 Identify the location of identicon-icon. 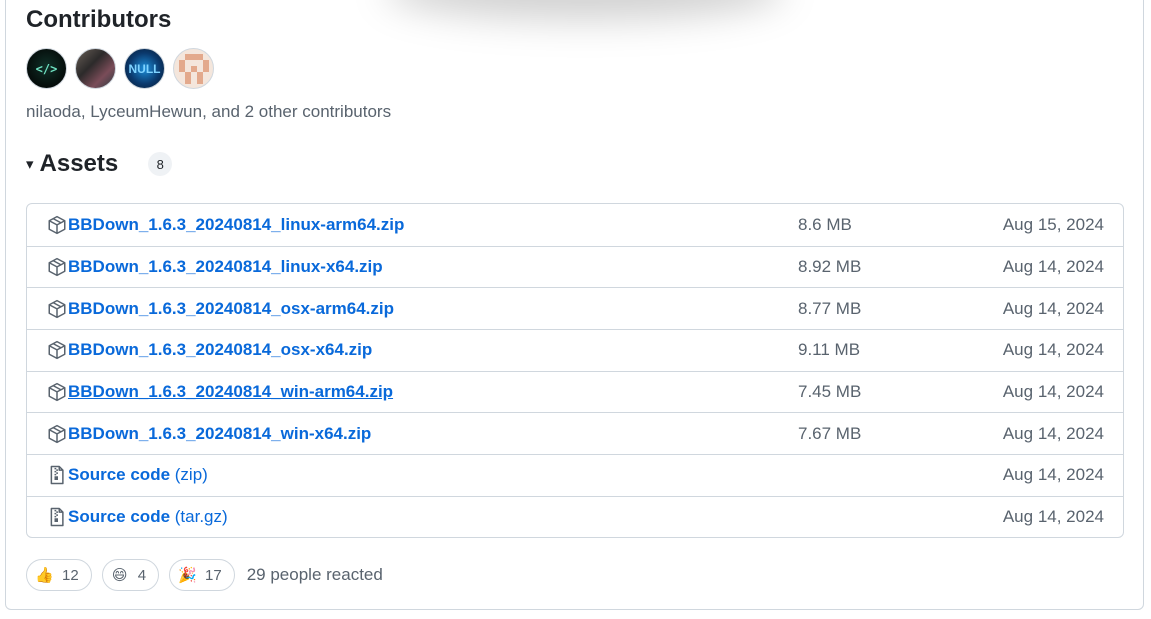
(193, 68).